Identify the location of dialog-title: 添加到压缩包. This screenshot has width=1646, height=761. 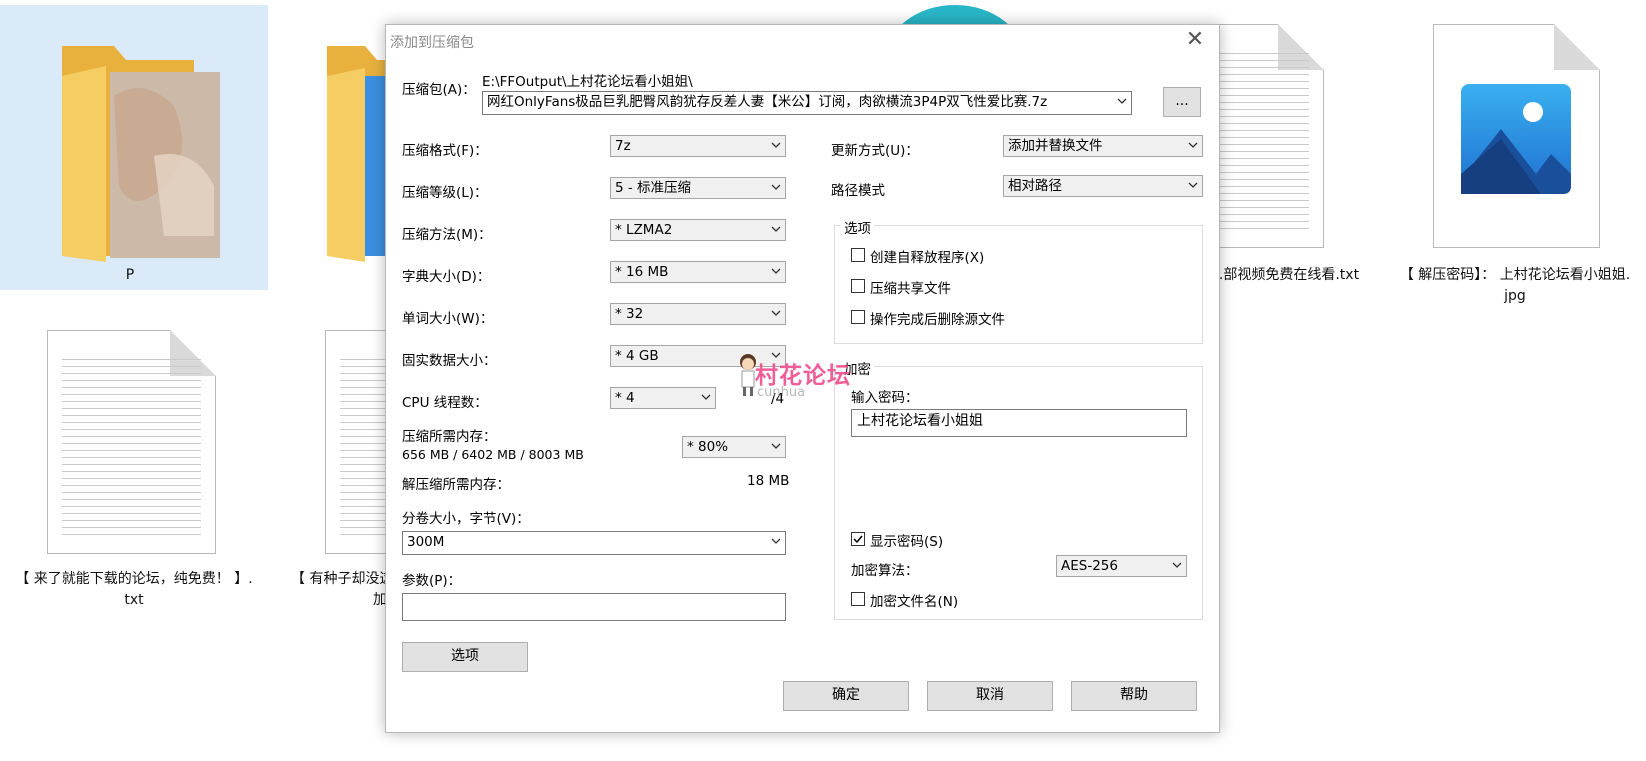
(432, 43).